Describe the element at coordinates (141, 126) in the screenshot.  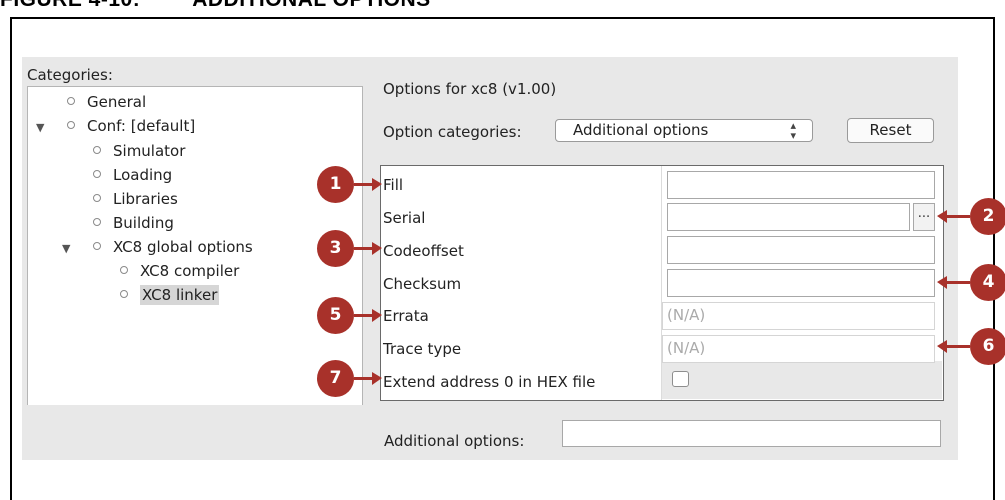
I see `tree-item-label: Conf: [default]` at that location.